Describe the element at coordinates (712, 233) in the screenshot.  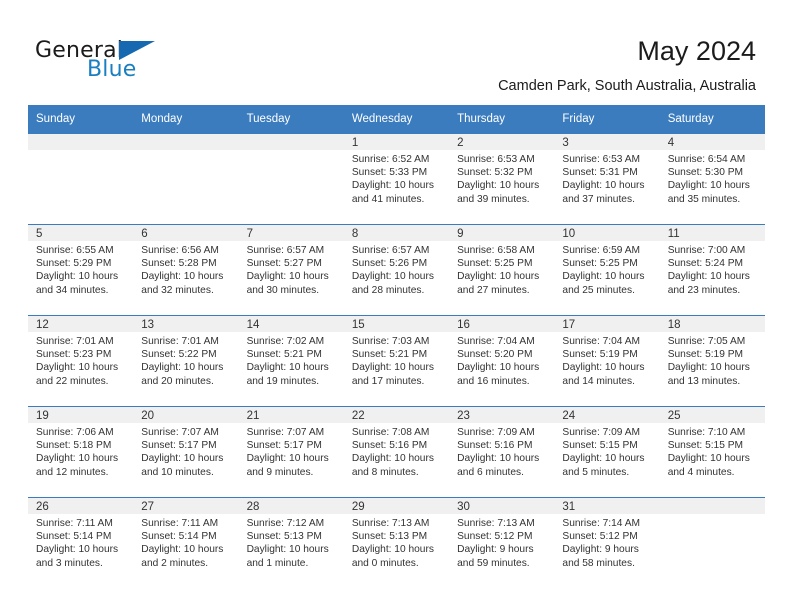
I see `day-number: 11` at that location.